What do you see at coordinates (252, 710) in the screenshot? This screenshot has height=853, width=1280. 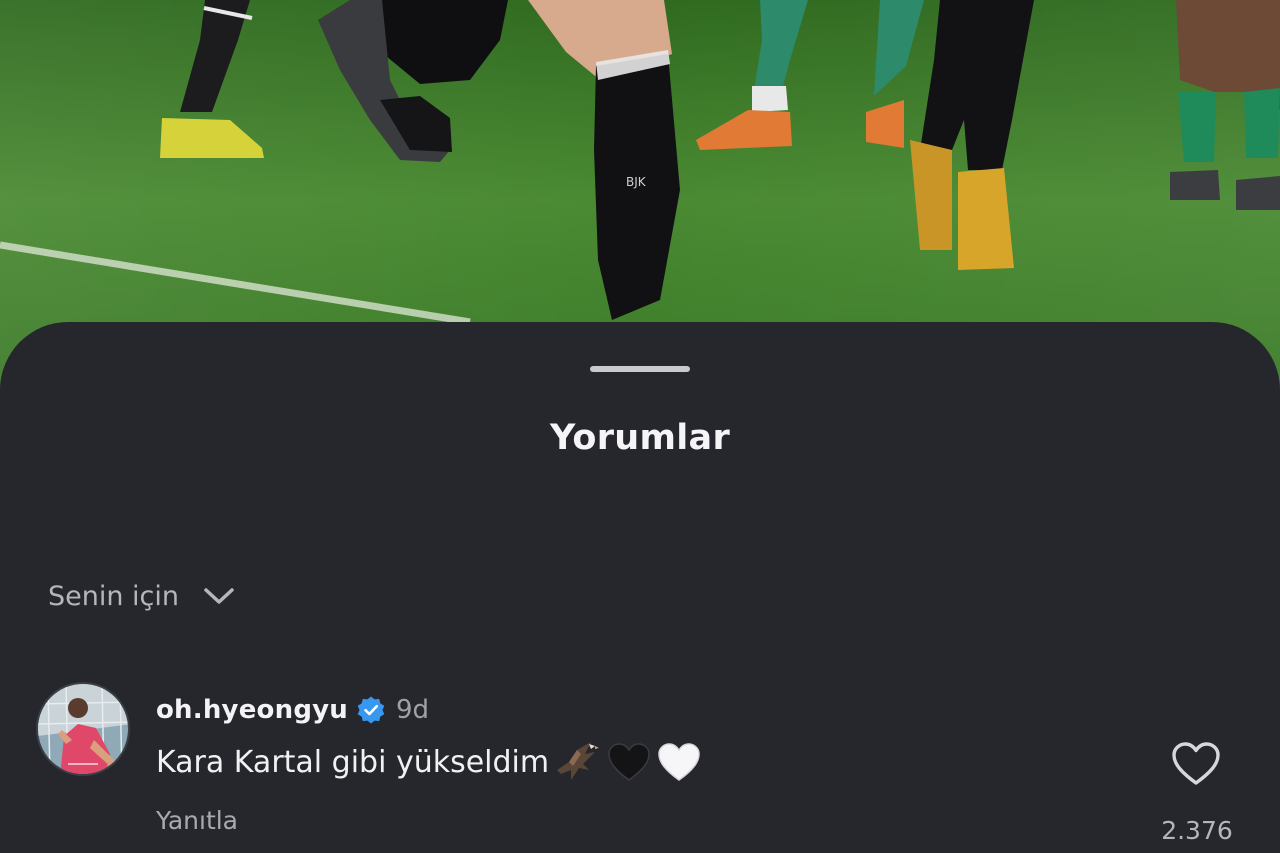 I see `username-link: oh.hyeongyu` at bounding box center [252, 710].